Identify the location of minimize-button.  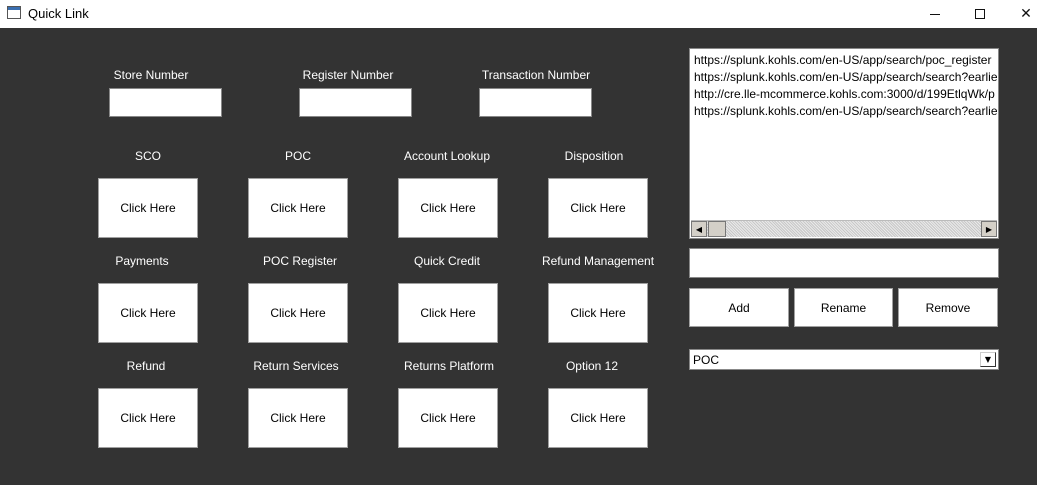
(935, 14).